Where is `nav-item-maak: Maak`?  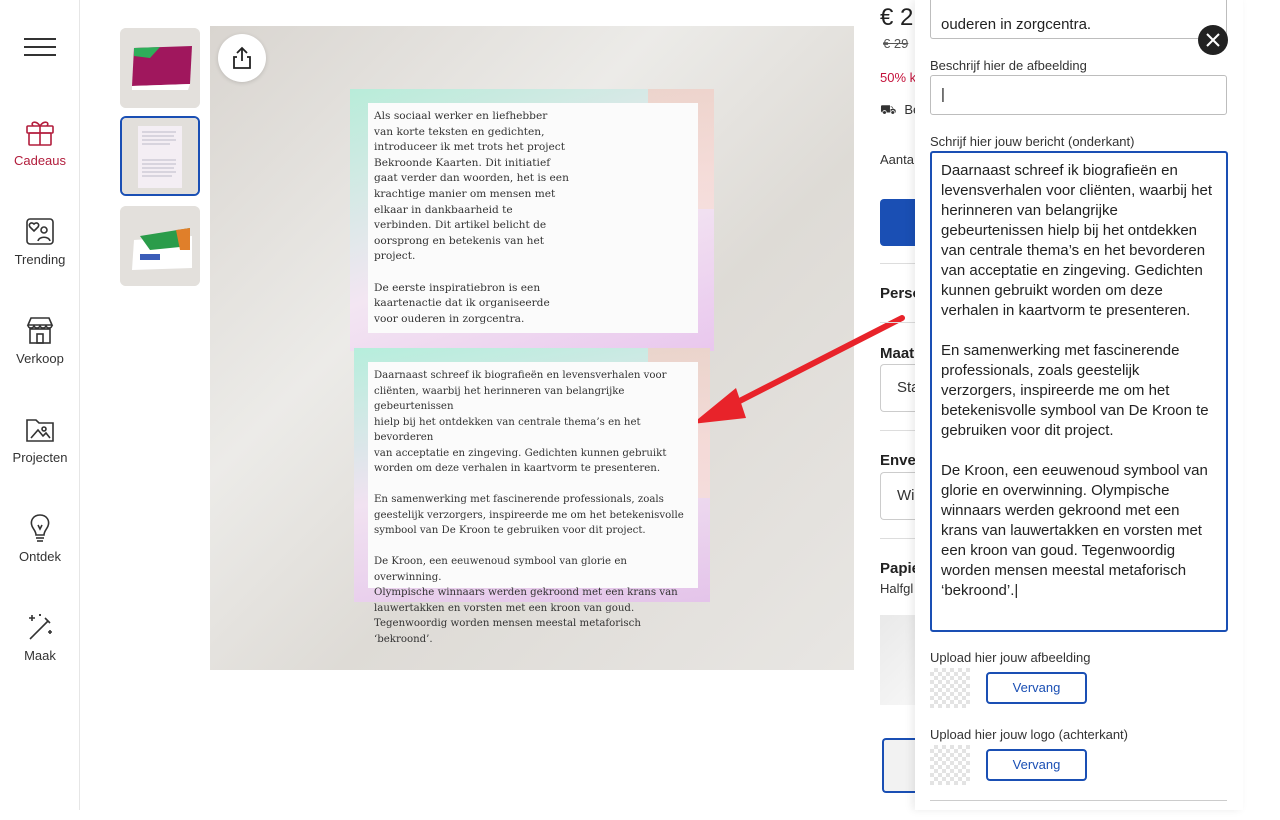
nav-item-maak: Maak is located at coordinates (40, 652).